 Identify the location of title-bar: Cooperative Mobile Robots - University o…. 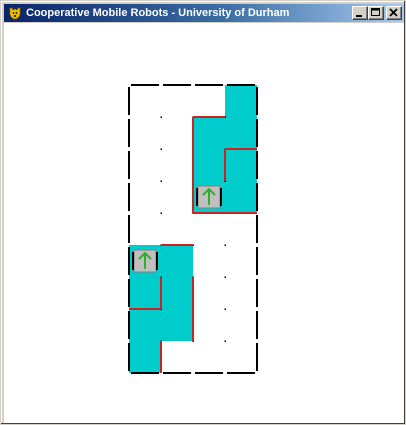
(204, 13).